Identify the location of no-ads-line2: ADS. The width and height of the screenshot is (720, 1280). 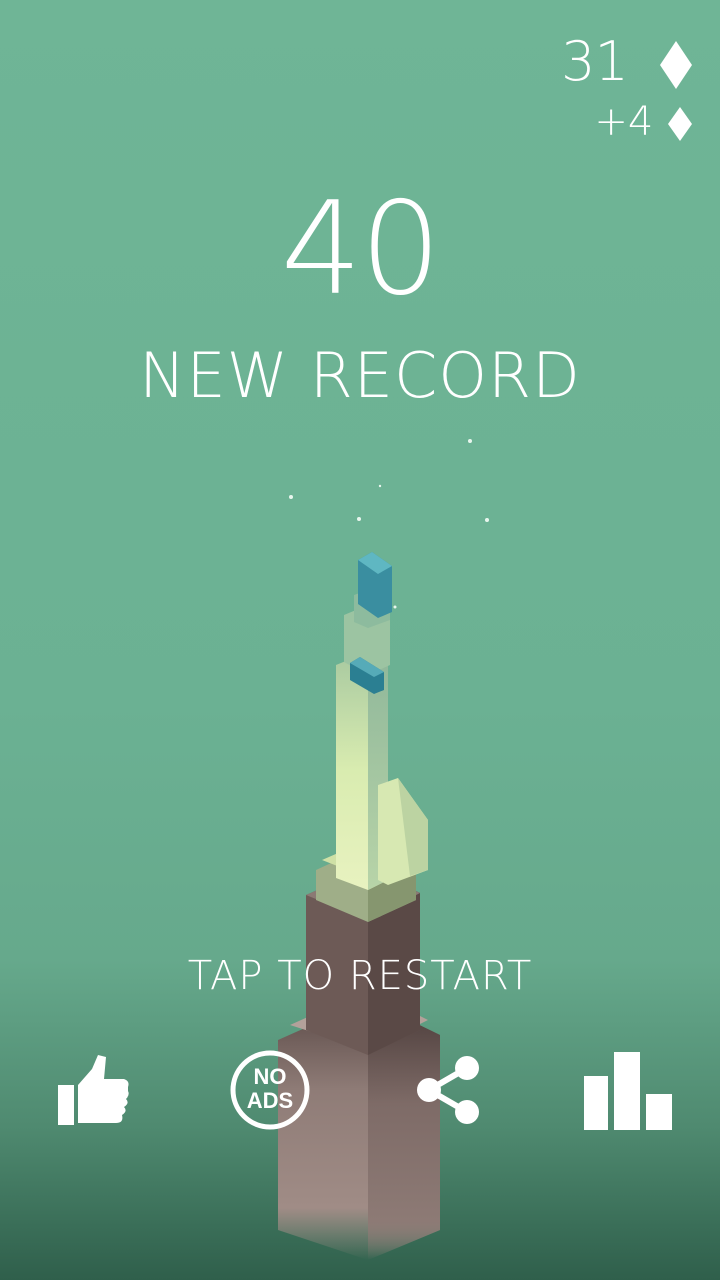
(270, 1100).